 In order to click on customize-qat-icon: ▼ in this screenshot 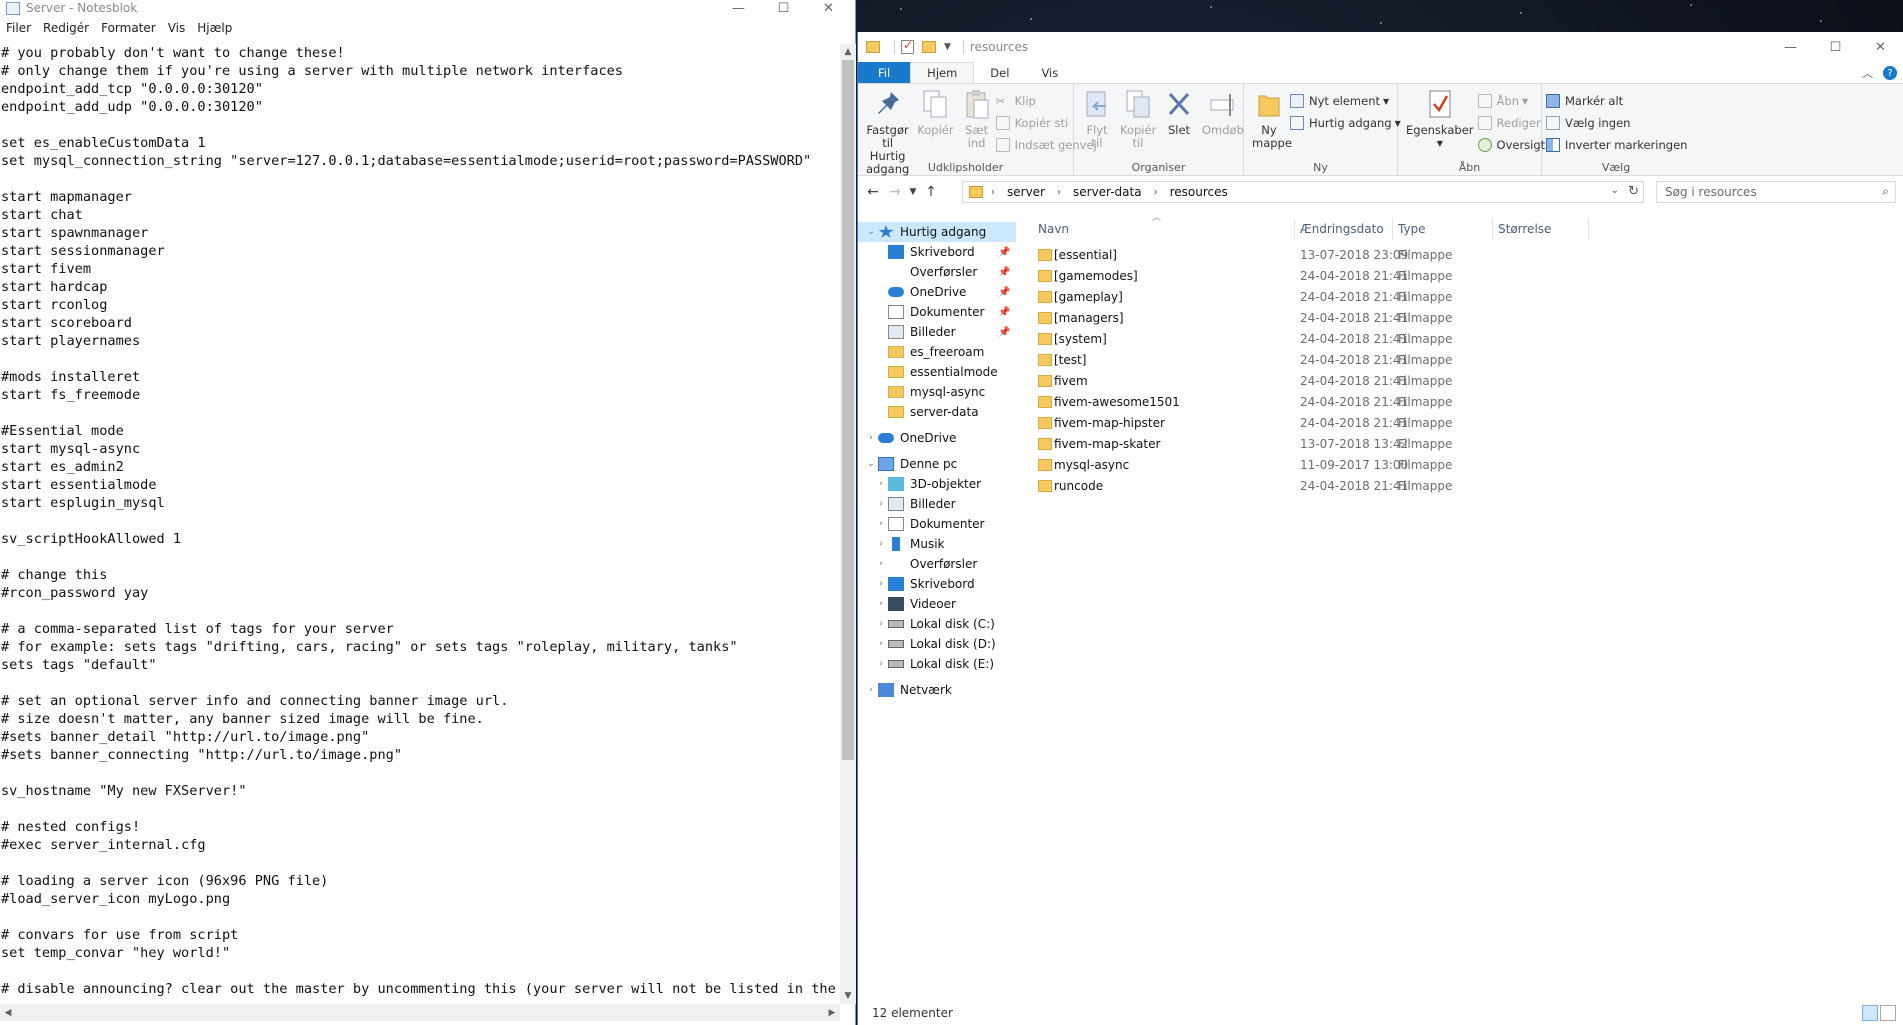, I will do `click(947, 47)`.